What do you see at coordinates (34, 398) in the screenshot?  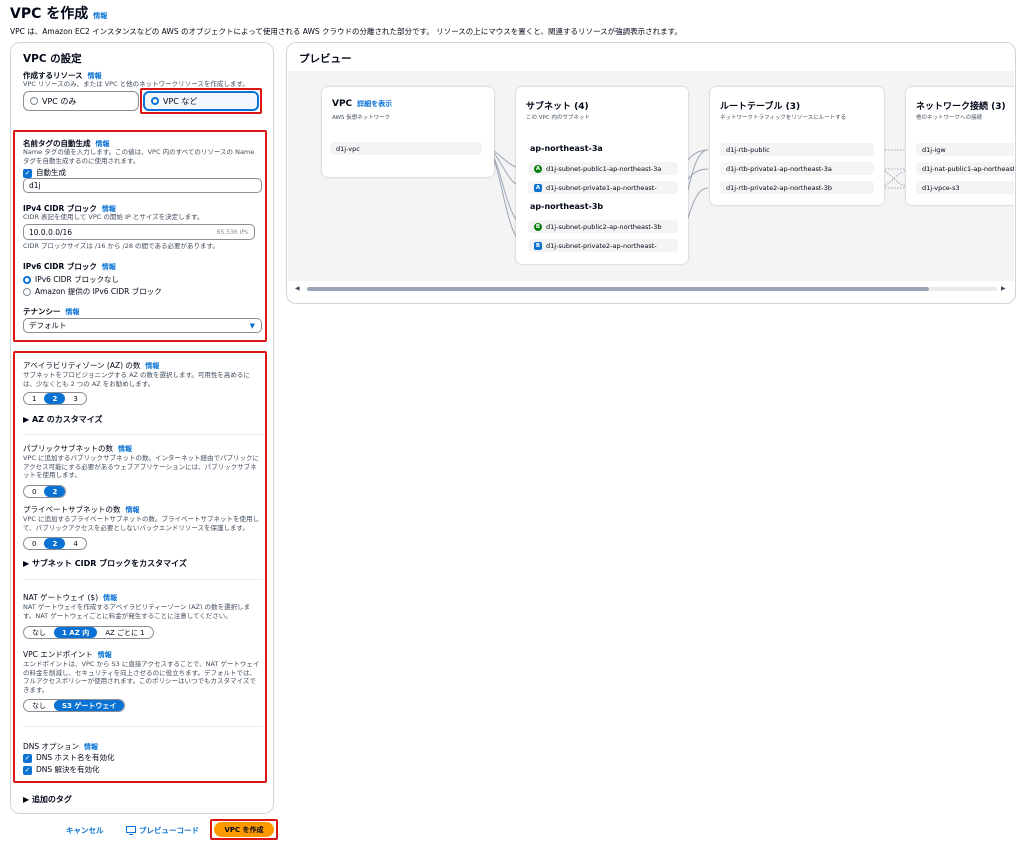 I see `az-option-1: 1` at bounding box center [34, 398].